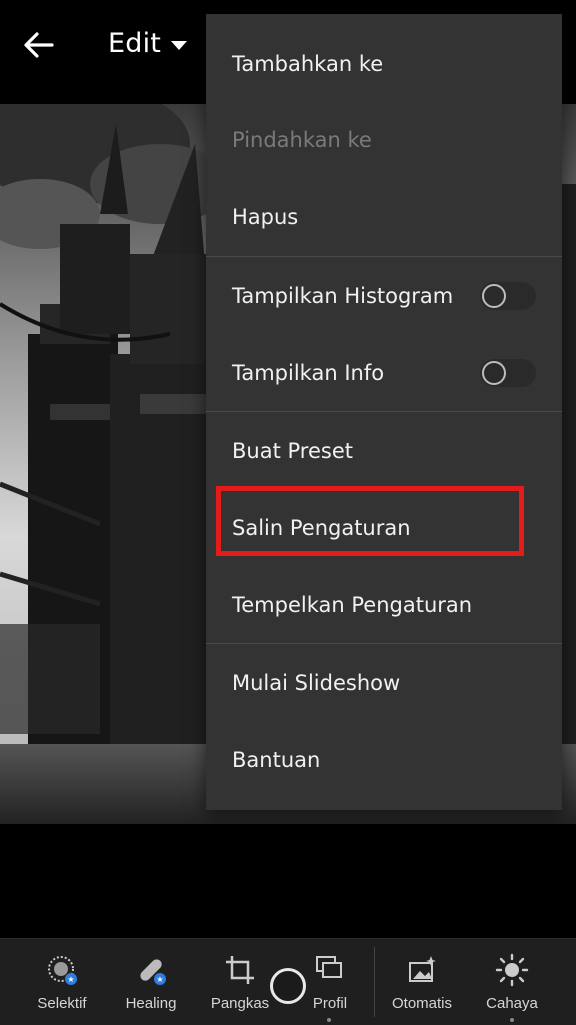 Image resolution: width=576 pixels, height=1025 pixels. What do you see at coordinates (265, 217) in the screenshot?
I see `menu-item-label: Hapus` at bounding box center [265, 217].